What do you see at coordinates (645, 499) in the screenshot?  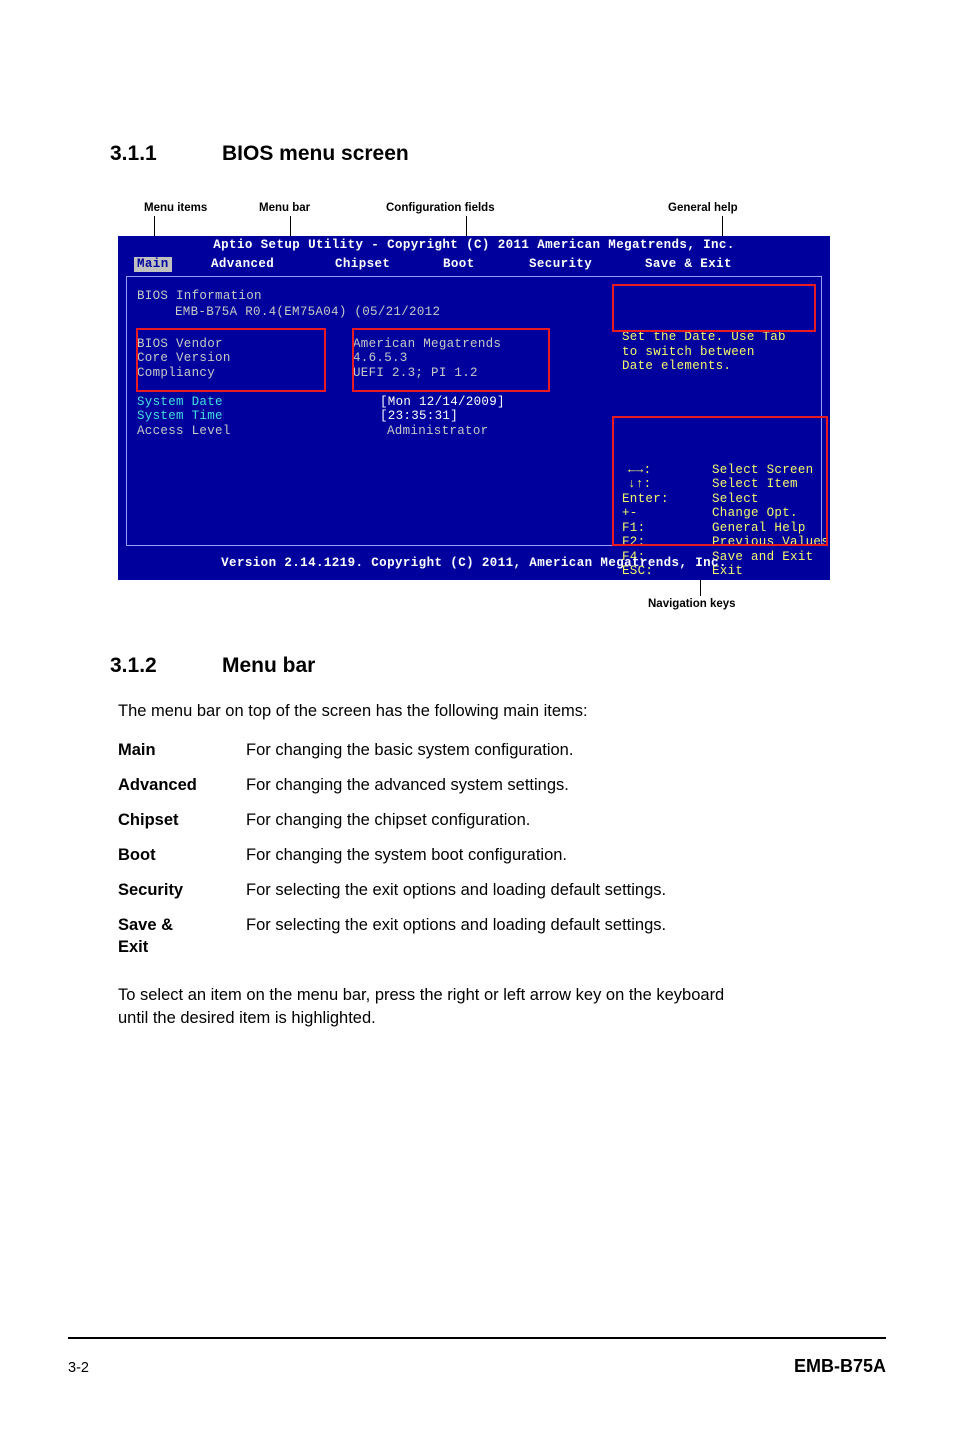 I see `nav-key-2: Enter:` at bounding box center [645, 499].